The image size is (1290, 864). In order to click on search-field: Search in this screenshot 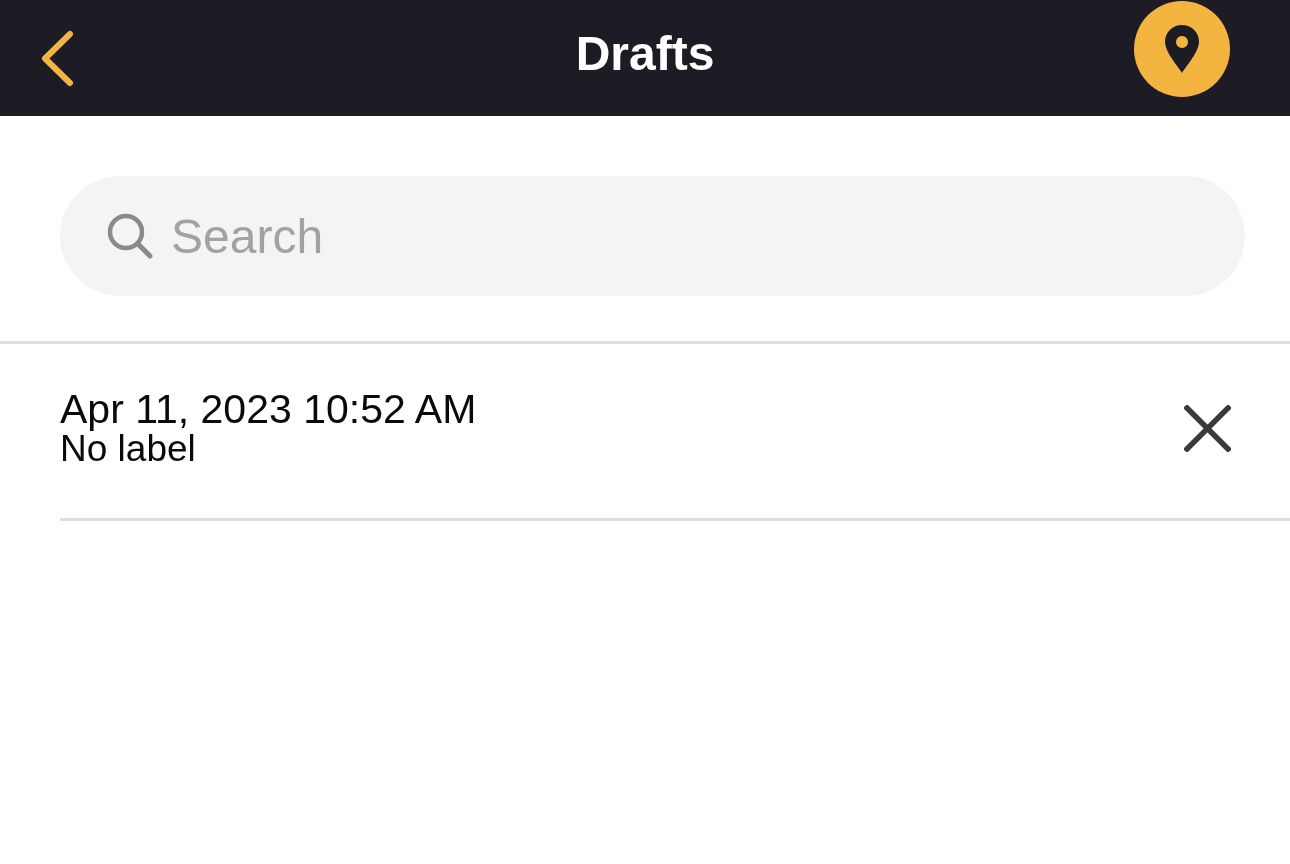, I will do `click(652, 236)`.